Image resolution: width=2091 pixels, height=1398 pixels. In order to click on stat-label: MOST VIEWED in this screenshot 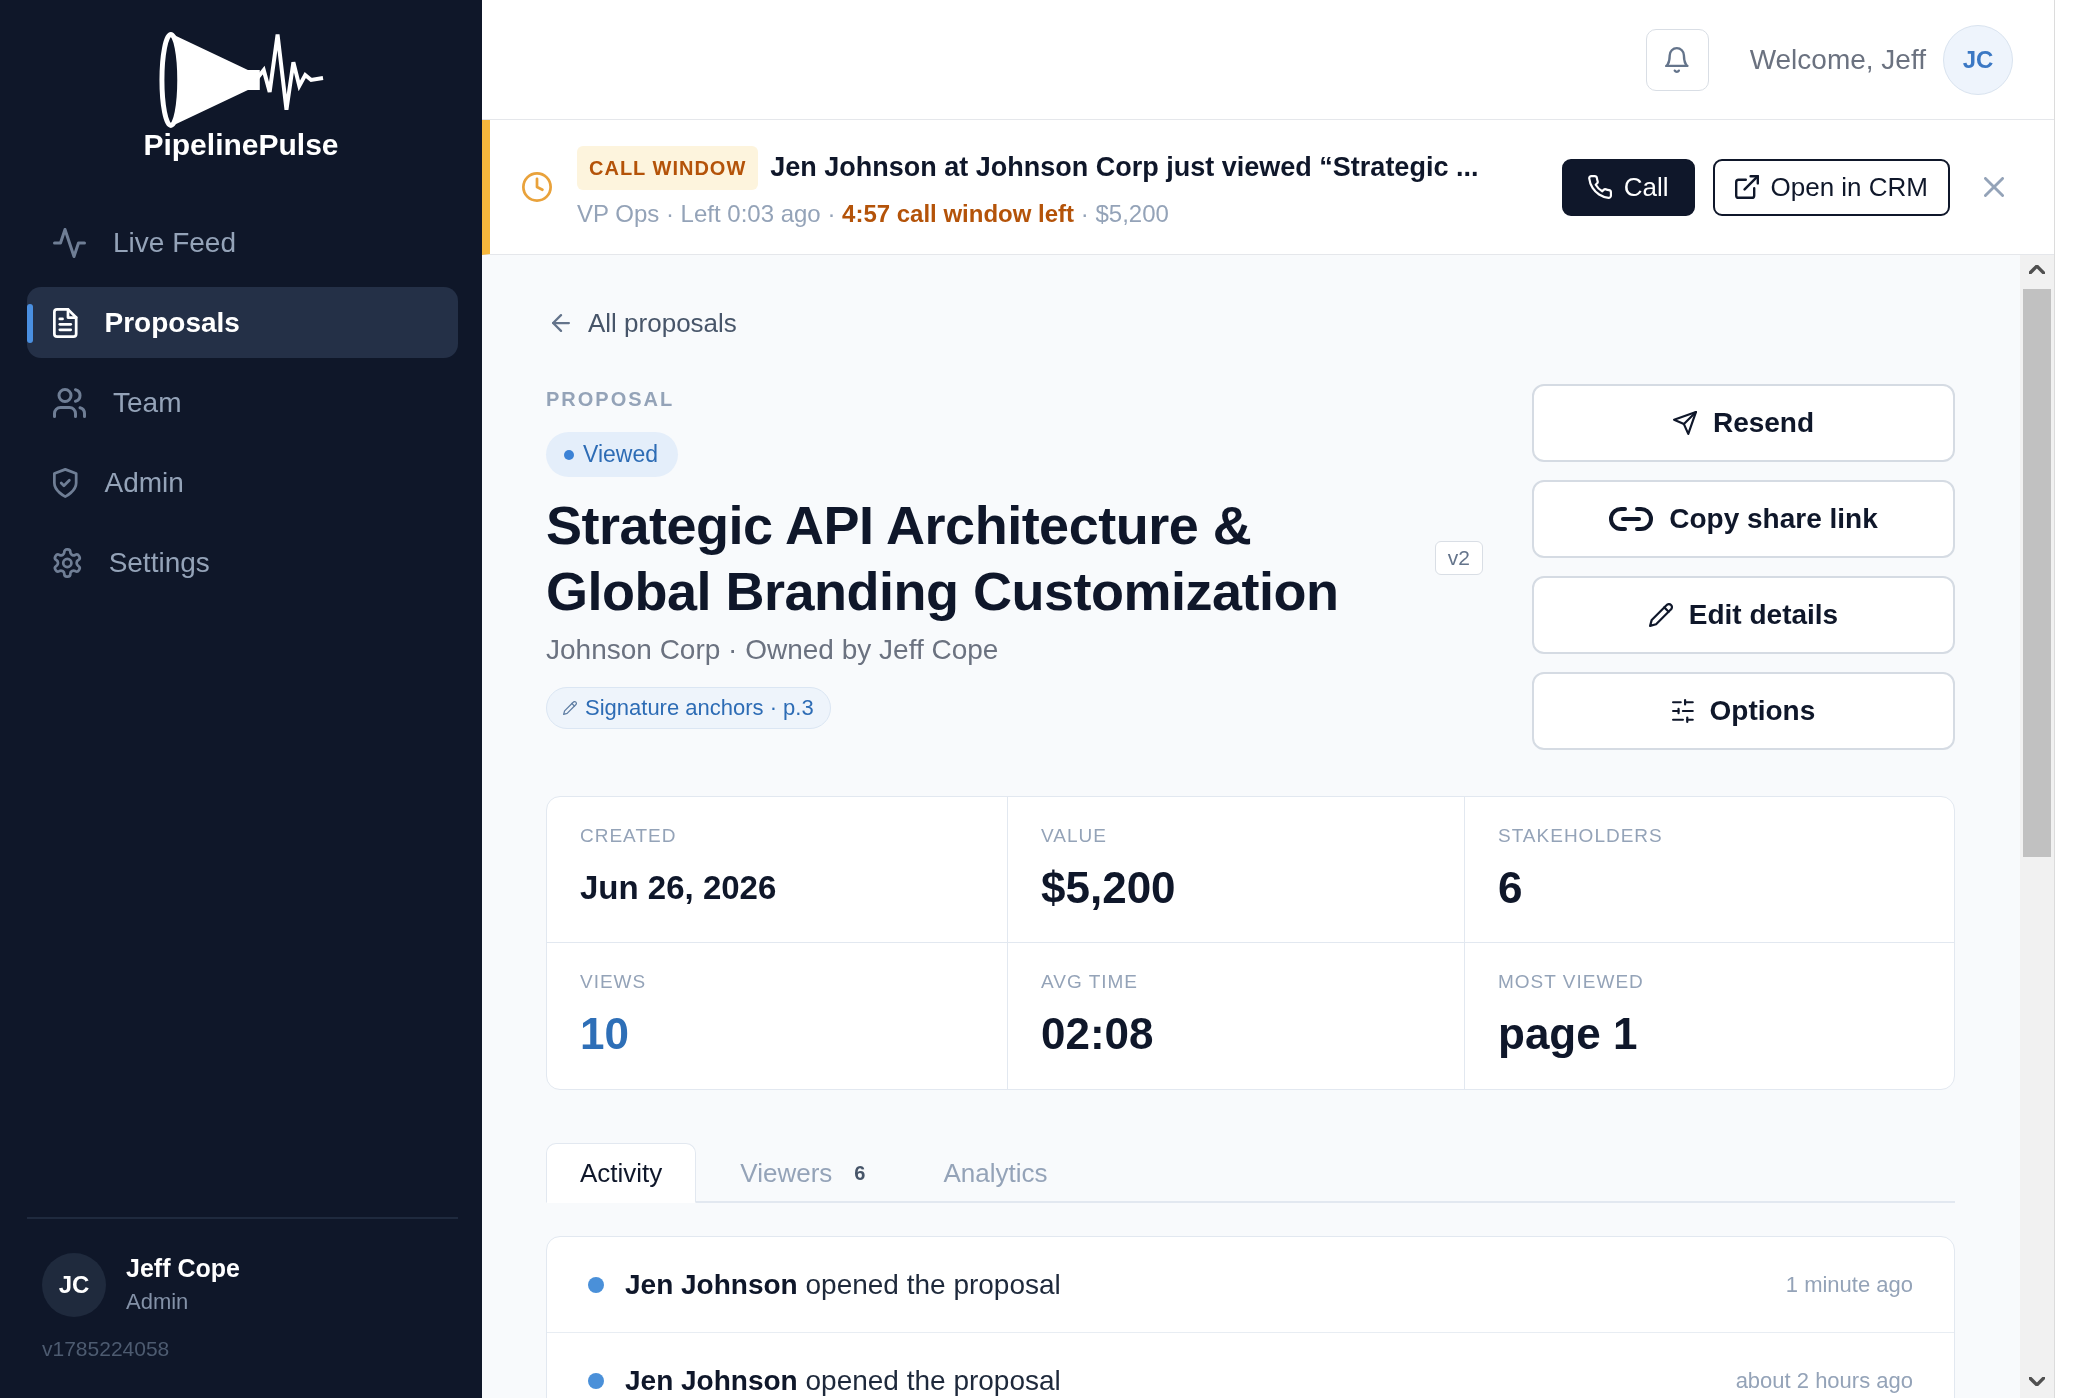, I will do `click(1571, 982)`.